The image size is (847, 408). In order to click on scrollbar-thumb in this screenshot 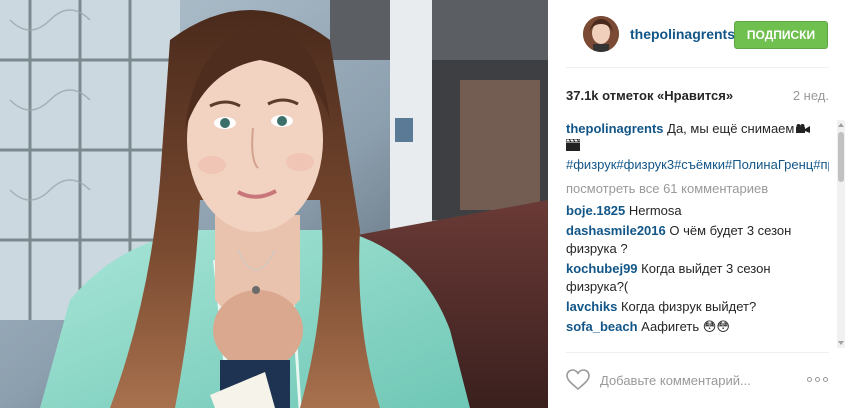, I will do `click(841, 157)`.